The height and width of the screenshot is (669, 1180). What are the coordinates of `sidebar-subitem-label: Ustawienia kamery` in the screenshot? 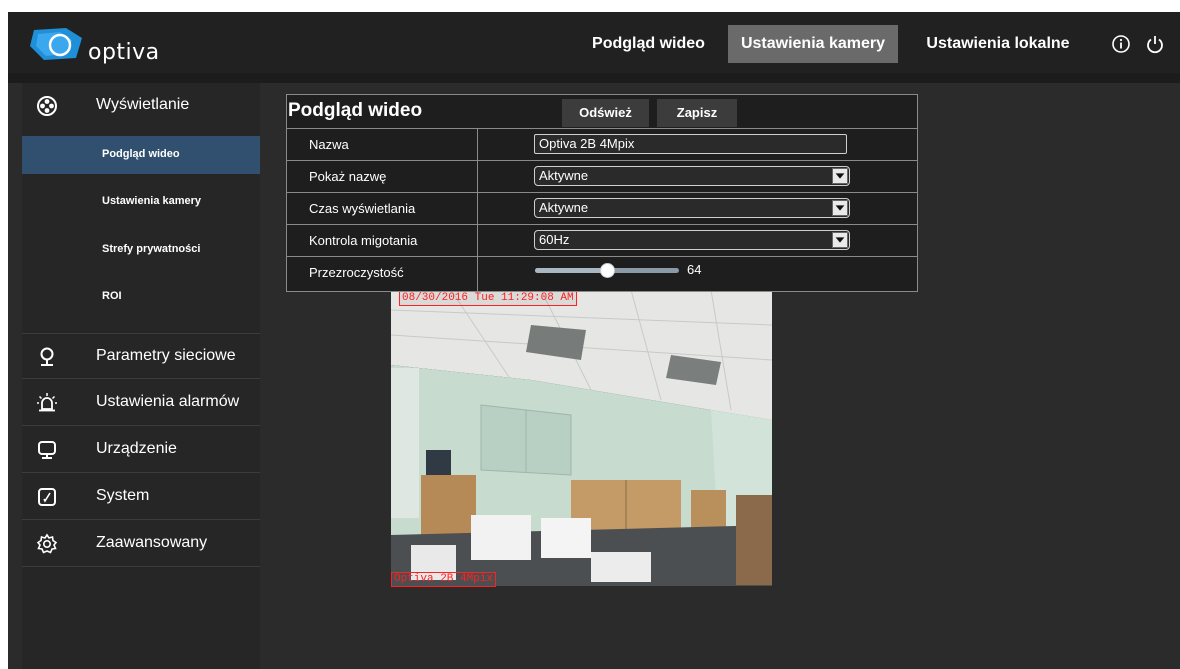 It's located at (152, 201).